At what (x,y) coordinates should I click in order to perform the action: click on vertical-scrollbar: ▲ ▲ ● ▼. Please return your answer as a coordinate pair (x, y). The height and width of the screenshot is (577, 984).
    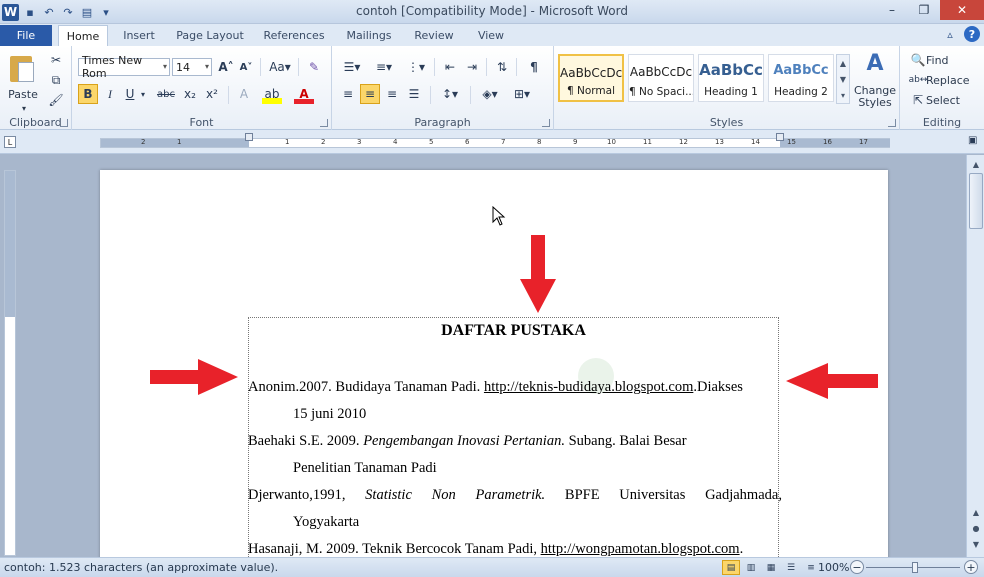
    Looking at the image, I should click on (975, 356).